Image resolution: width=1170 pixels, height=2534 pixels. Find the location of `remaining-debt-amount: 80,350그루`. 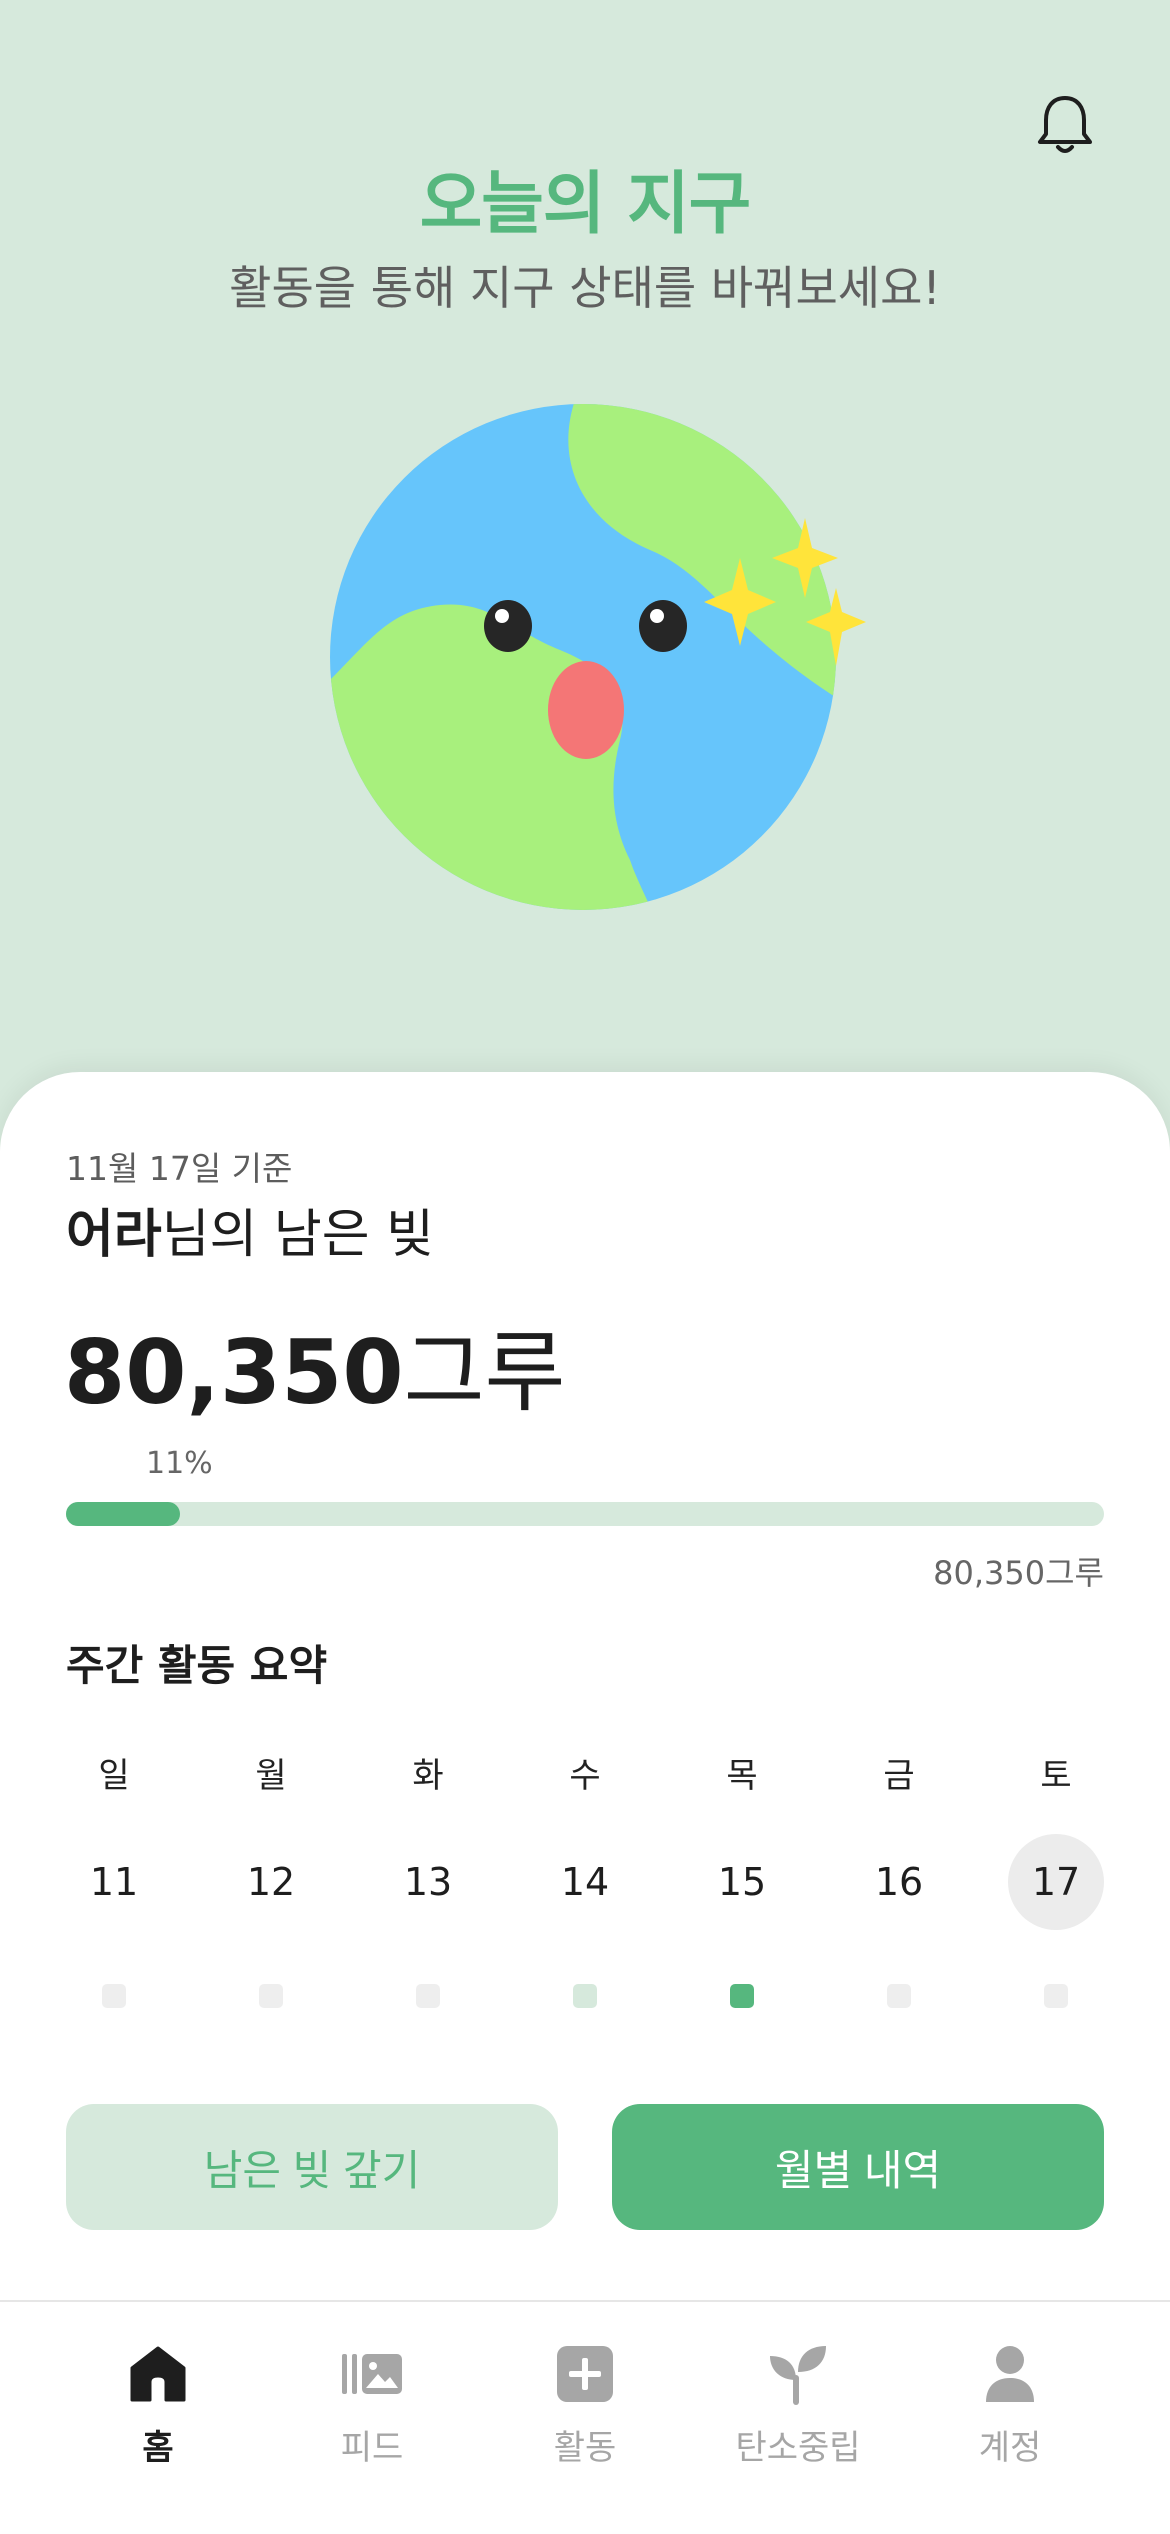

remaining-debt-amount: 80,350그루 is located at coordinates (315, 1365).